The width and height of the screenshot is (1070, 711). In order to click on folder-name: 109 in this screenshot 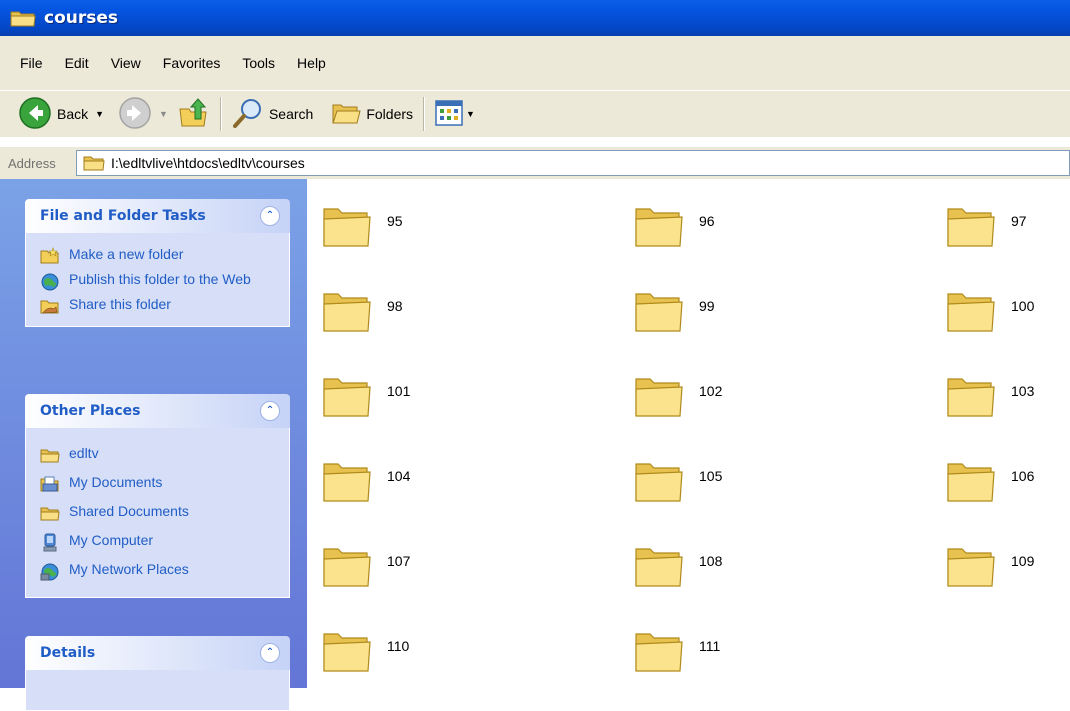, I will do `click(1023, 561)`.